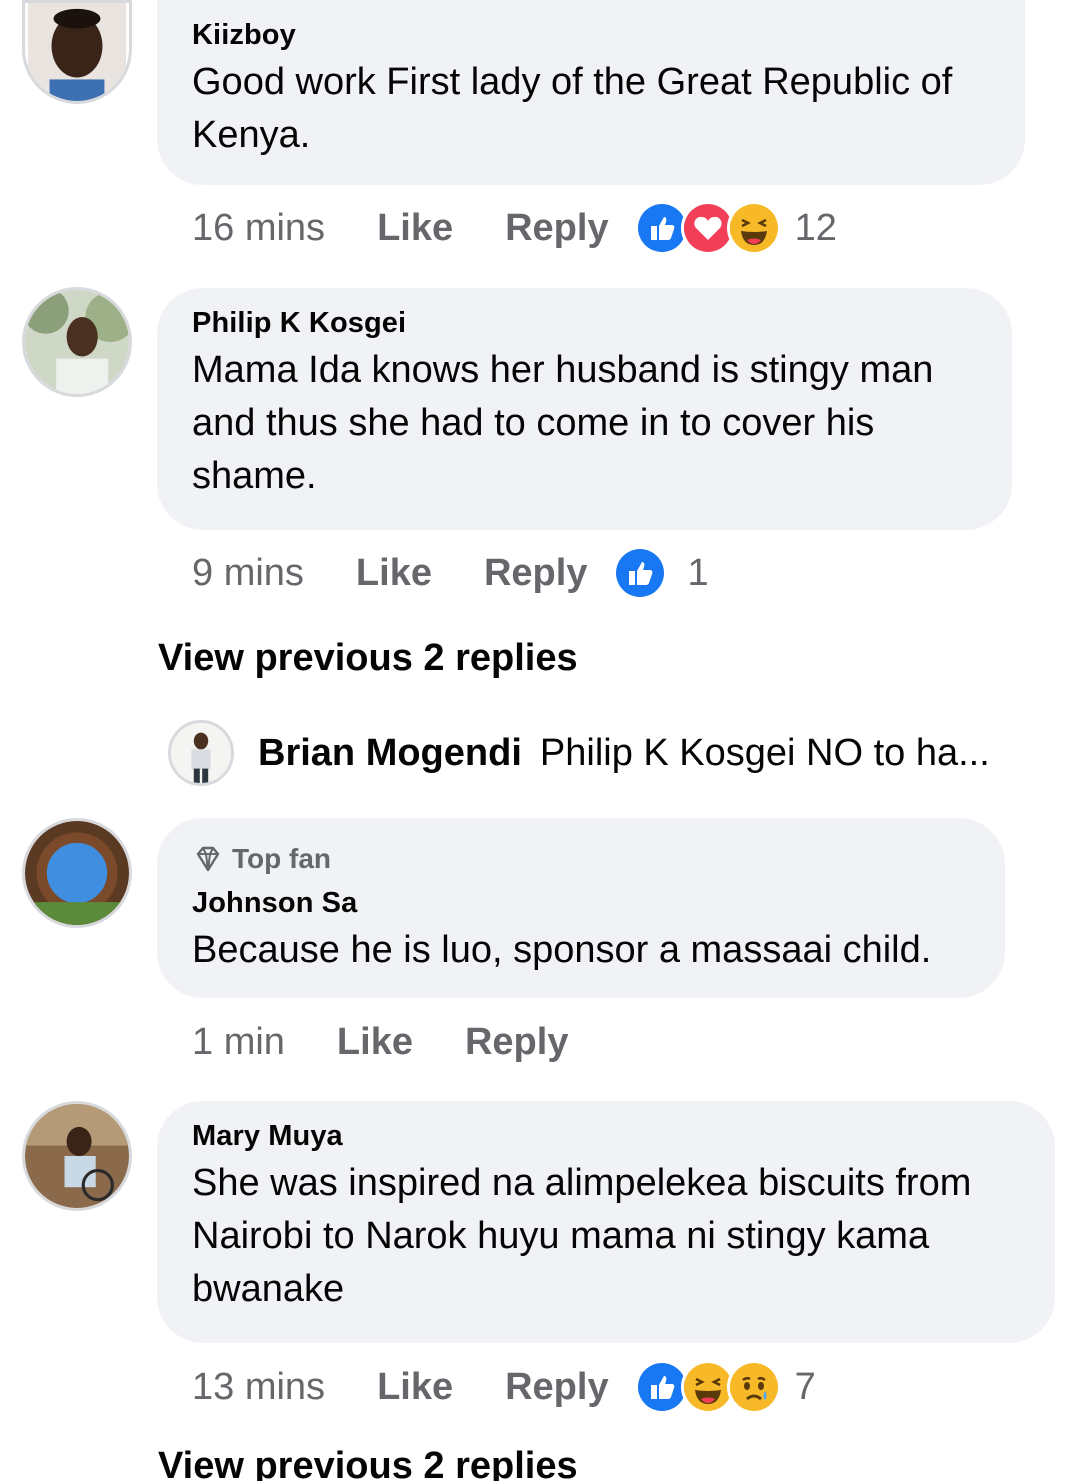 This screenshot has height=1481, width=1080. I want to click on reply-author: Brian Mogendi, so click(390, 753).